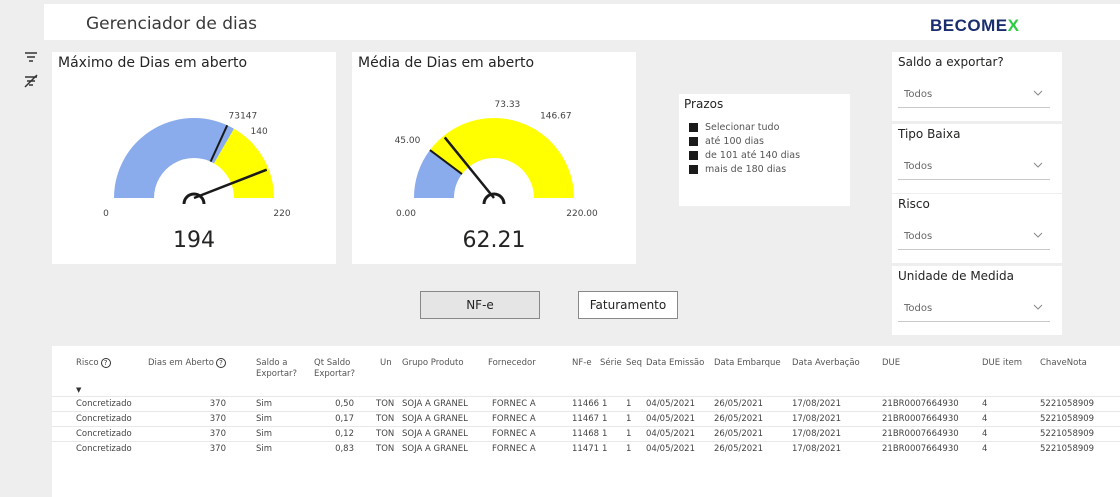 The width and height of the screenshot is (1120, 497). I want to click on gauge-max-mark2-label: 140, so click(259, 132).